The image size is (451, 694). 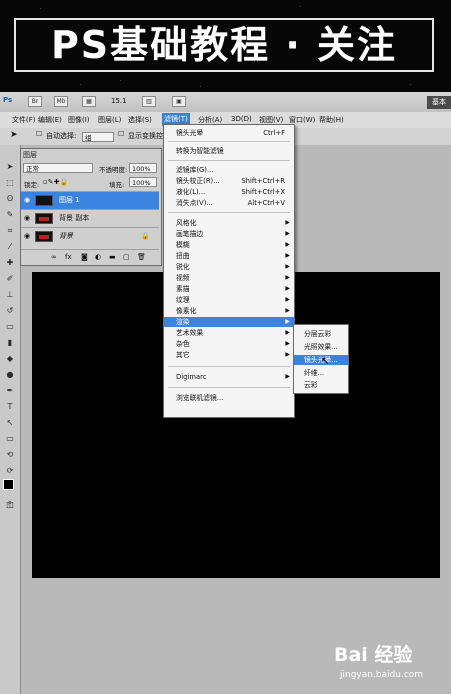 I want to click on menu-item-lens-correction: 镜头校正(R)... Shift+Ctrl+R, so click(x=229, y=181).